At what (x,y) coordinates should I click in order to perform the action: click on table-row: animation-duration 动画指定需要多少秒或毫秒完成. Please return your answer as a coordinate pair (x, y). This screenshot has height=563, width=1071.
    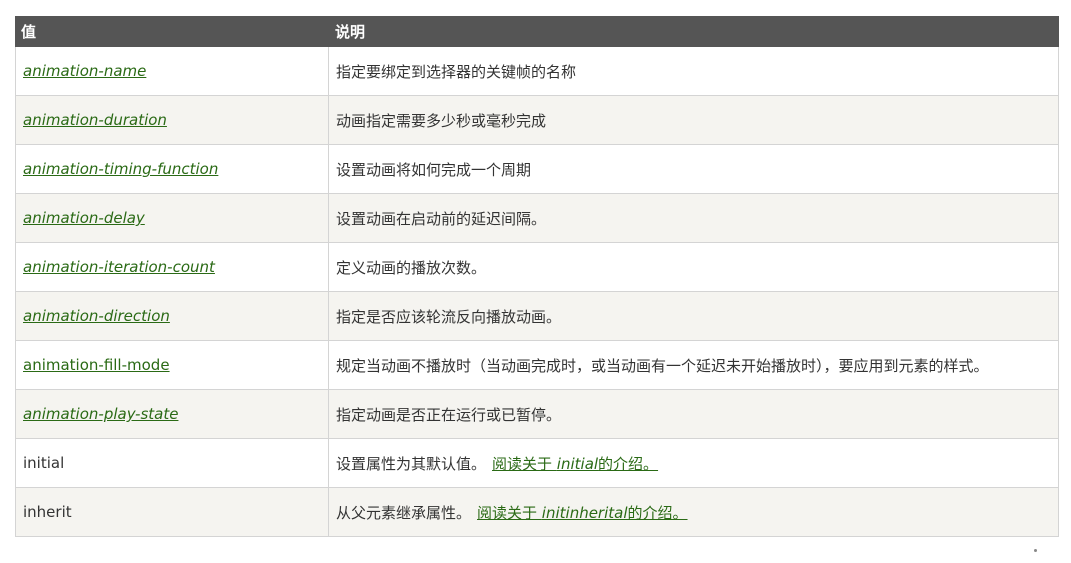
    Looking at the image, I should click on (537, 120).